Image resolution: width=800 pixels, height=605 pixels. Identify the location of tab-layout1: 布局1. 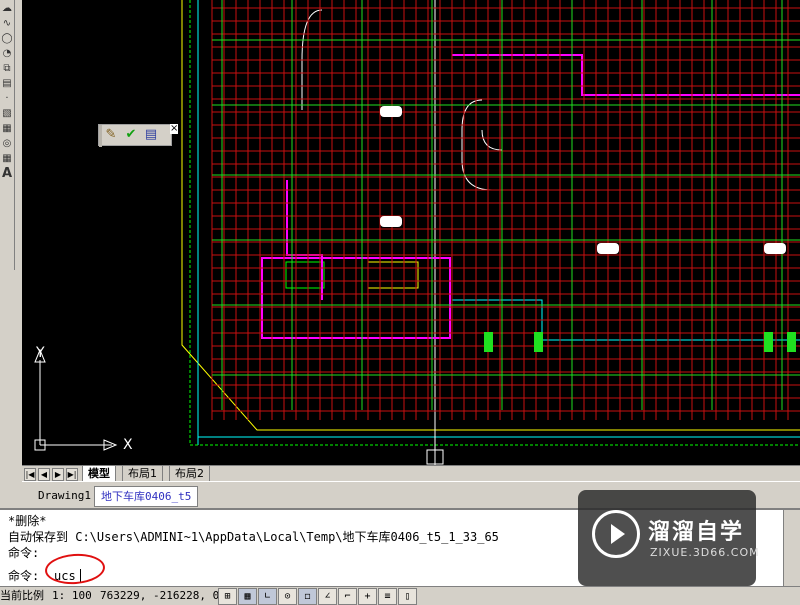
(142, 473).